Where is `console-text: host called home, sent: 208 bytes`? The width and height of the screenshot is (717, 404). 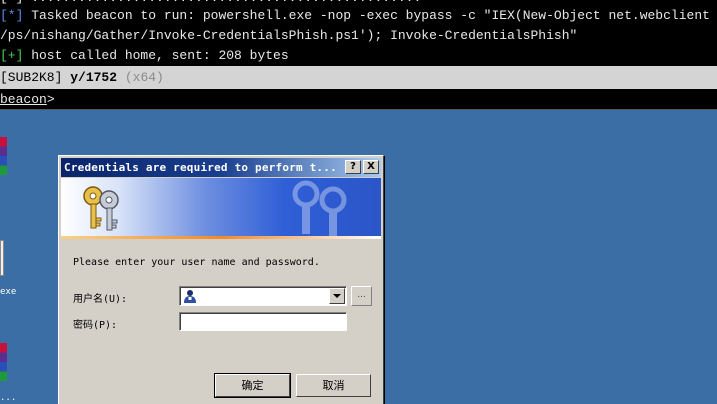 console-text: host called home, sent: 208 bytes is located at coordinates (156, 55).